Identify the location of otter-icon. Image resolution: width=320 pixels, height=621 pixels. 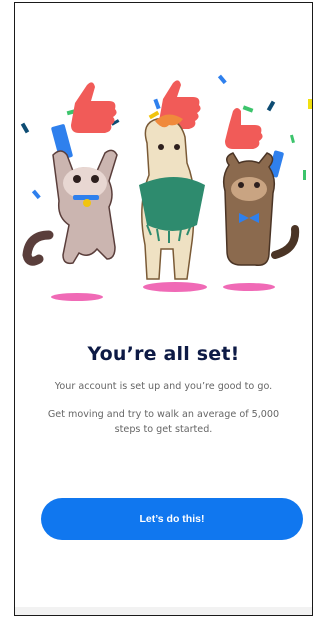
(261, 209).